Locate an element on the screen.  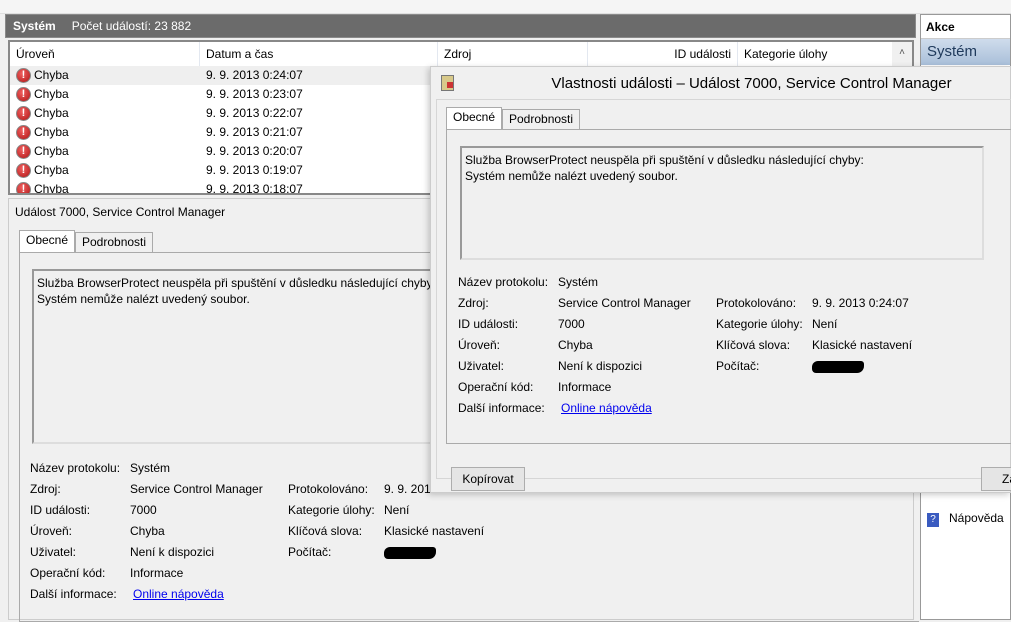
actions-help: ? Nápověda is located at coordinates (965, 519).